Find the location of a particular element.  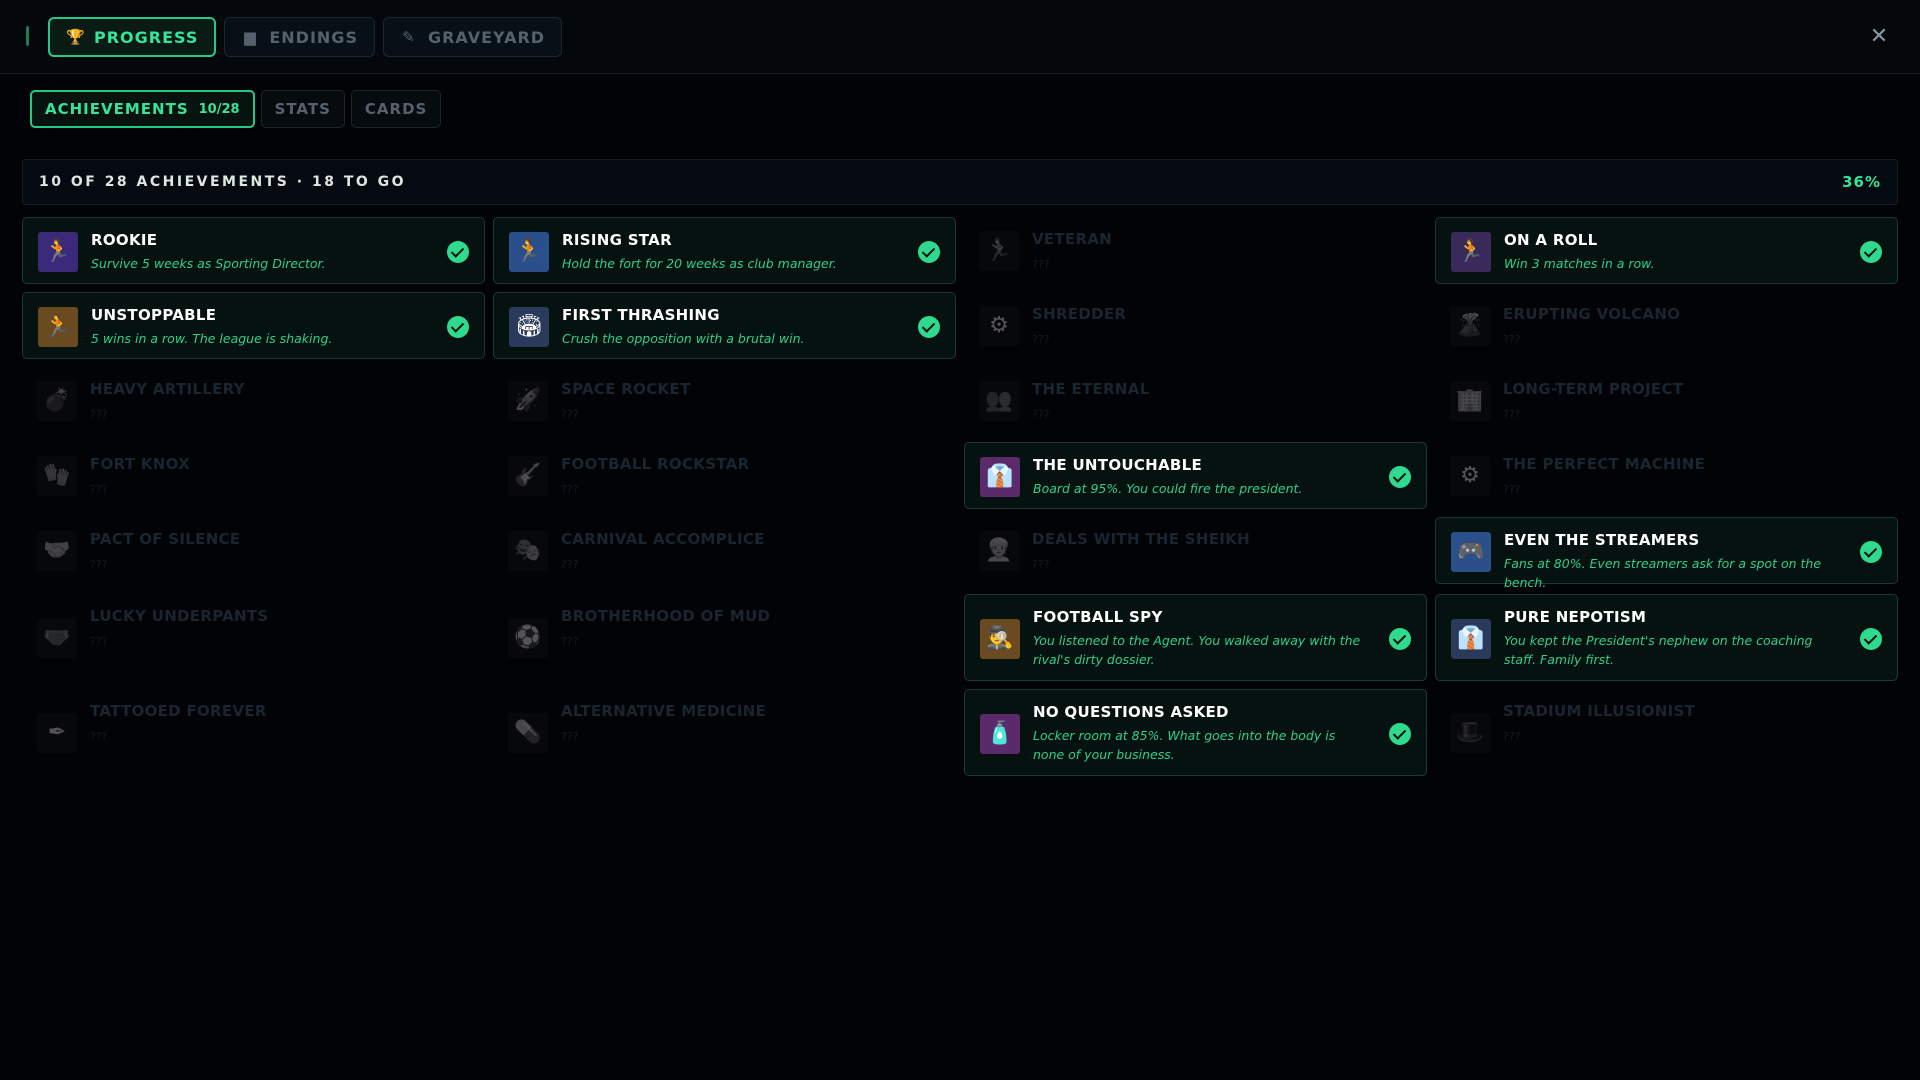

subtab-cards: CARDS is located at coordinates (396, 109).